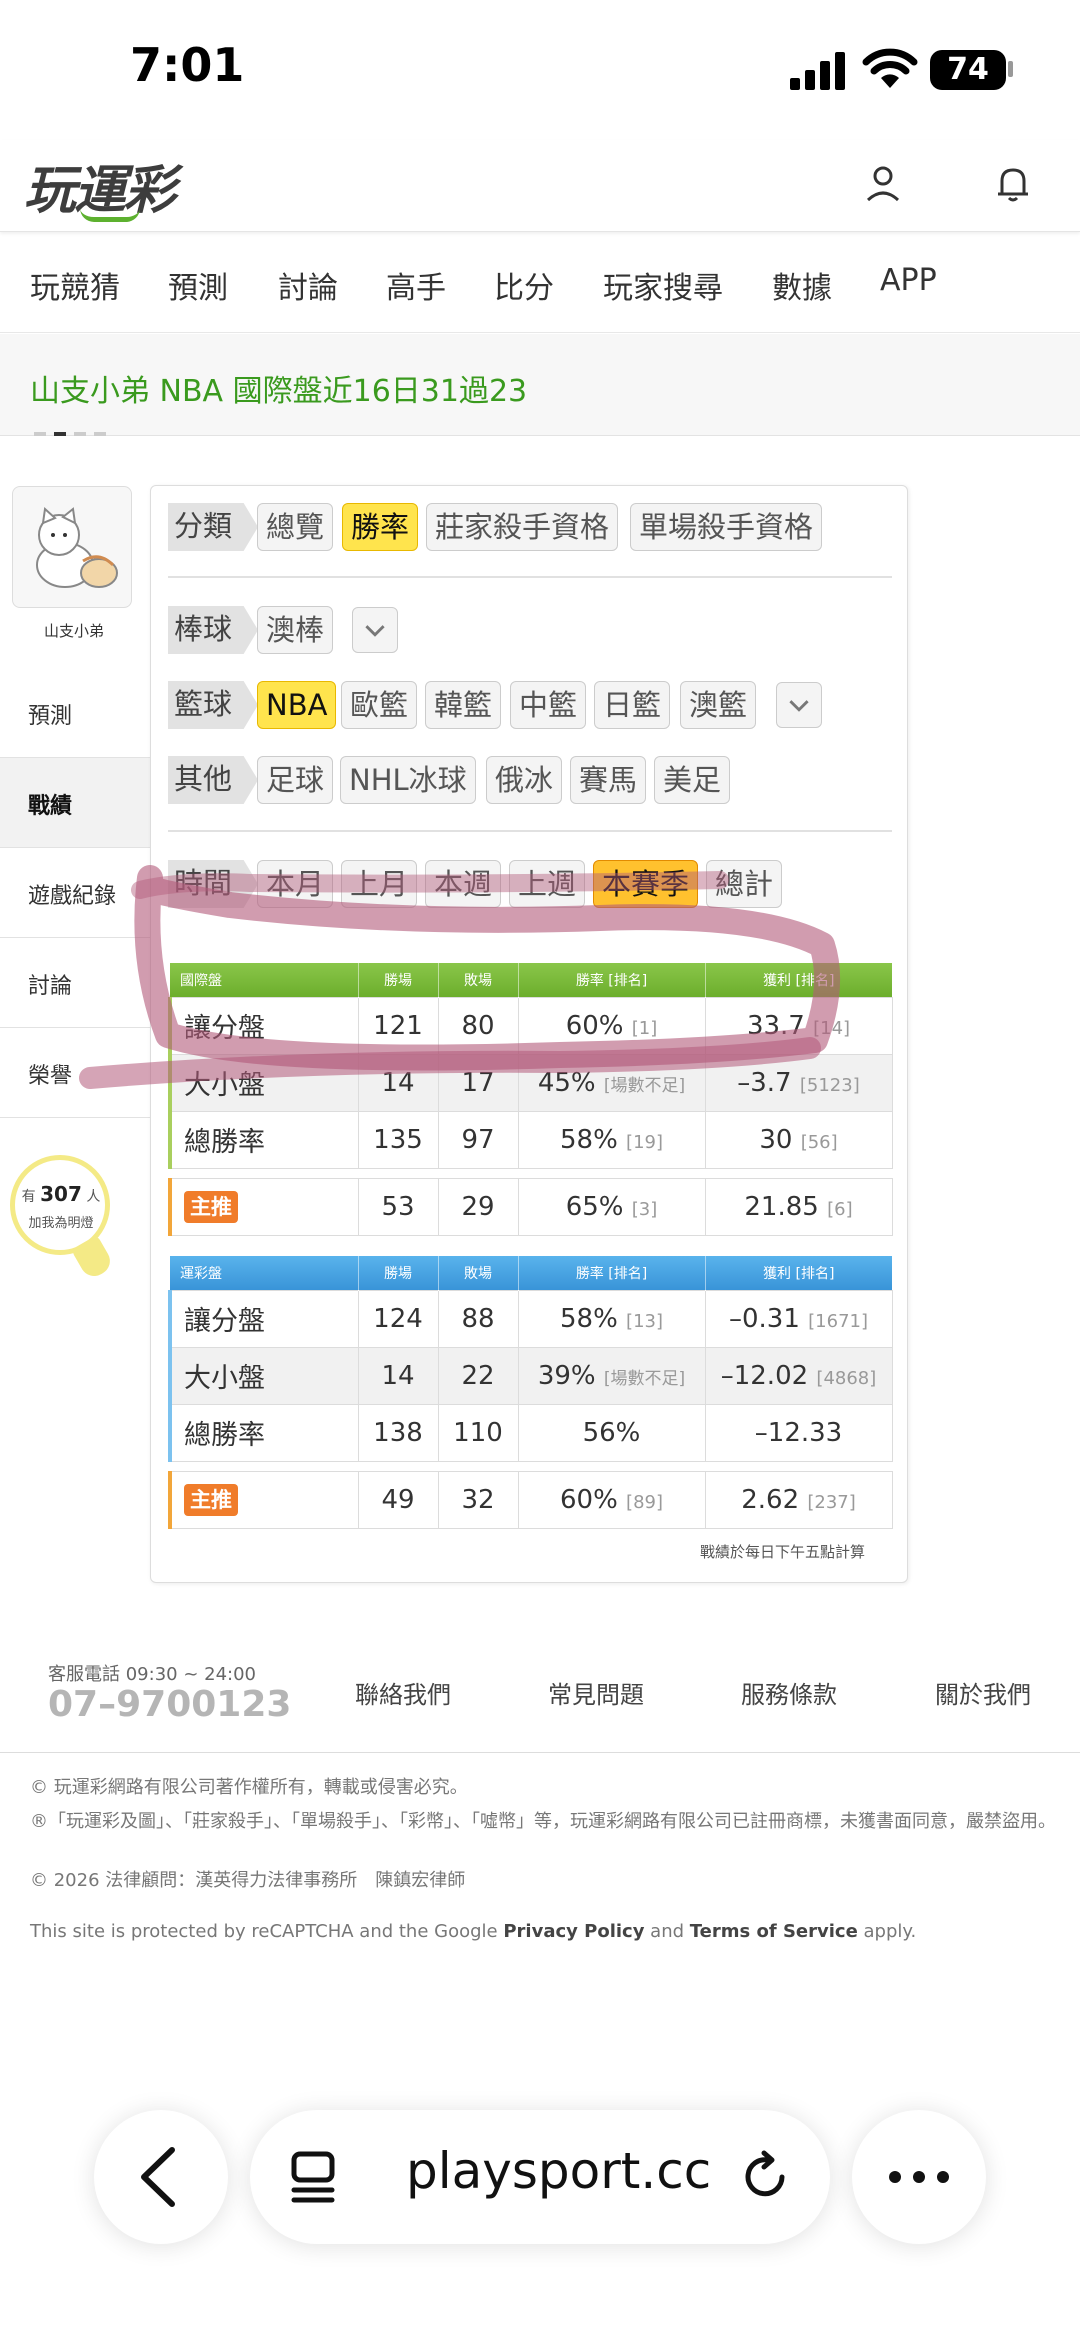  I want to click on signal-icon, so click(817, 71).